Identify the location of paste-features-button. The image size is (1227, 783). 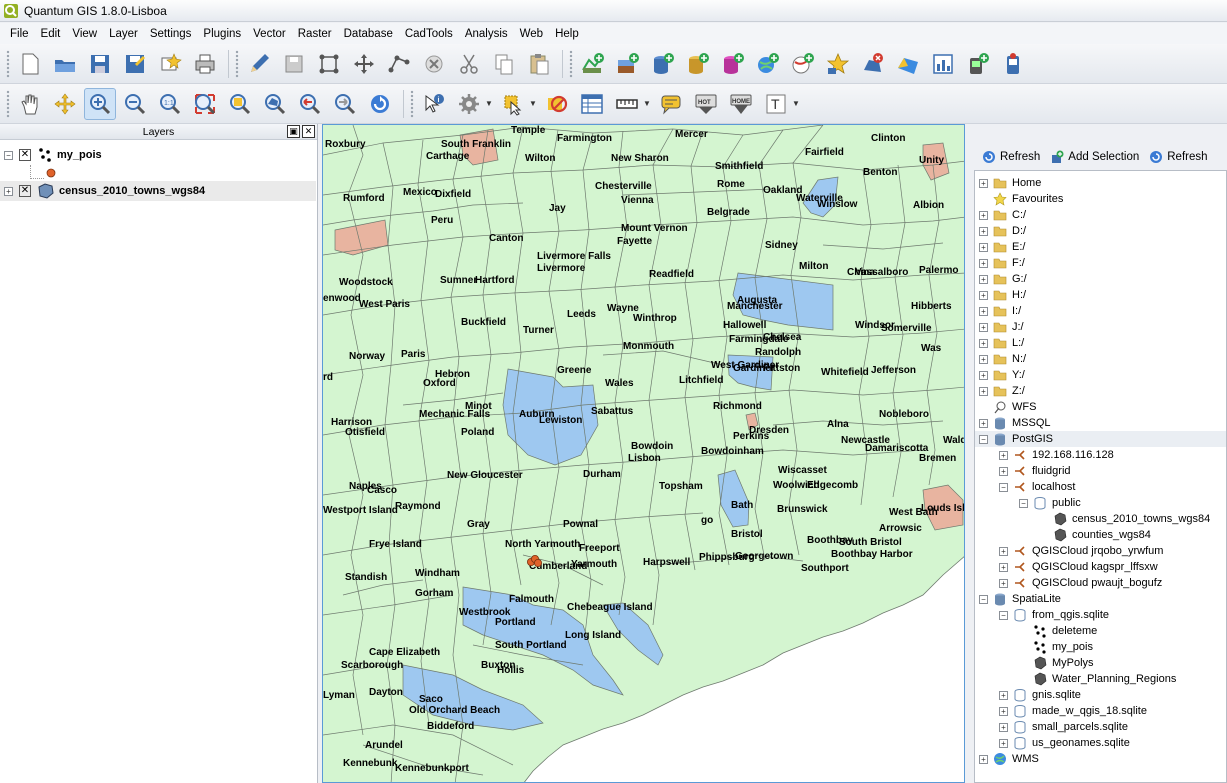
(539, 64).